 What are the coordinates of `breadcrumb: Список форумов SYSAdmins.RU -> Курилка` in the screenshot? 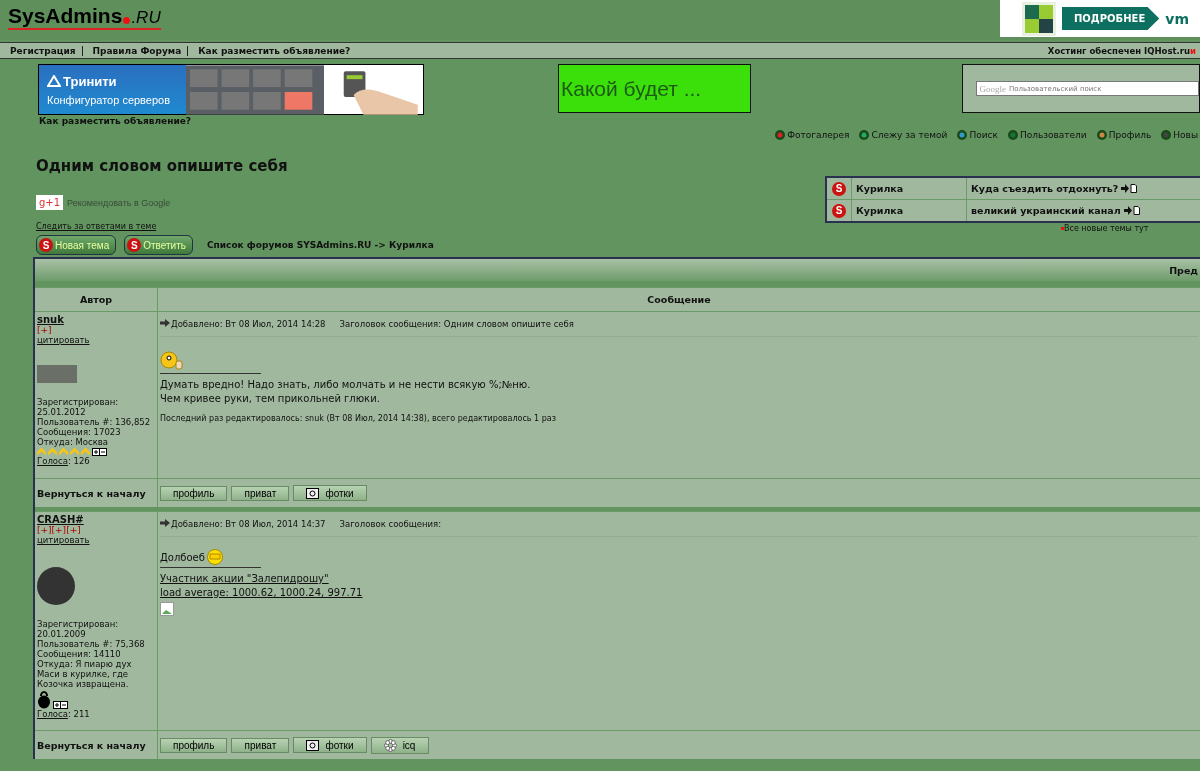 It's located at (320, 245).